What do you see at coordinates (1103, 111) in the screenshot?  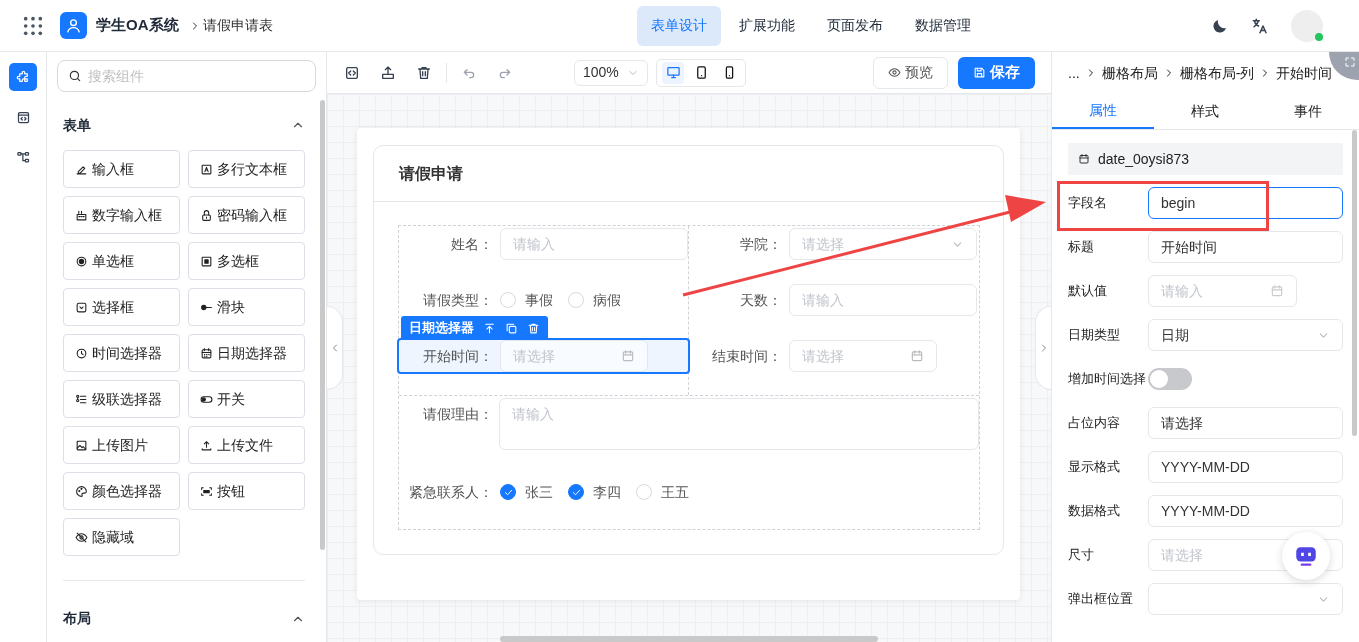 I see `panel-tab: 属性` at bounding box center [1103, 111].